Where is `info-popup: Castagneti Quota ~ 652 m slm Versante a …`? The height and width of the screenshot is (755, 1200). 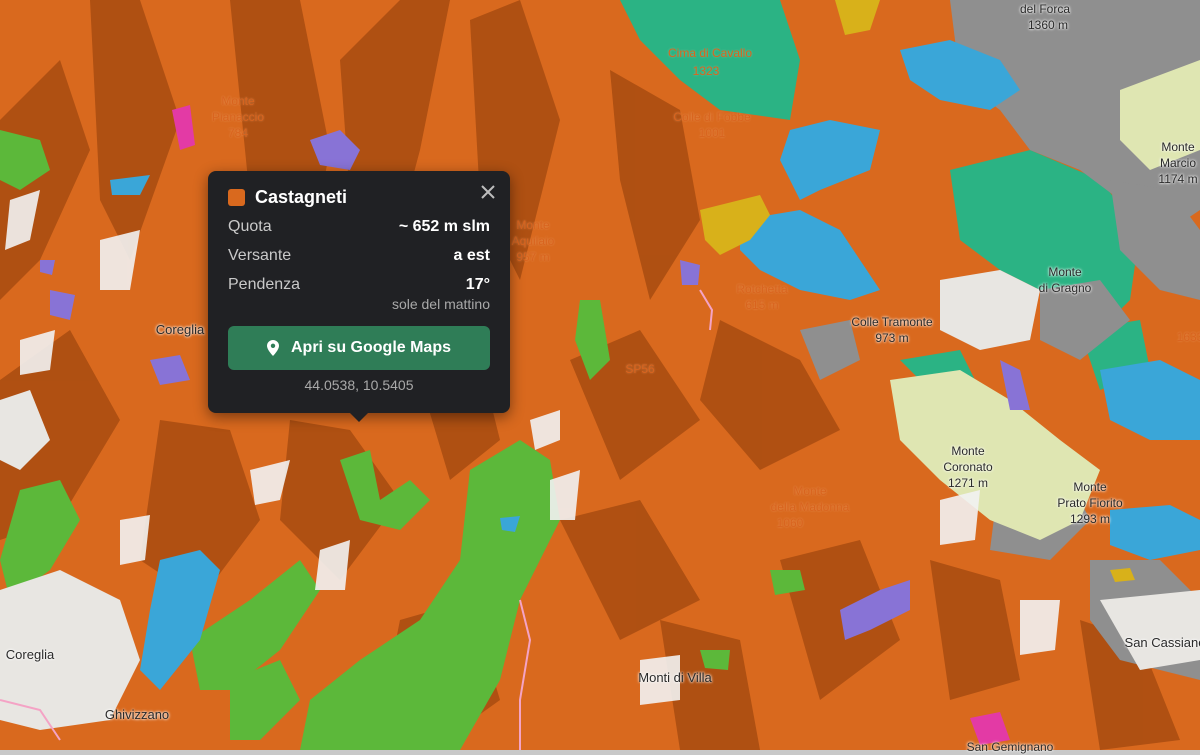 info-popup: Castagneti Quota ~ 652 m slm Versante a … is located at coordinates (359, 296).